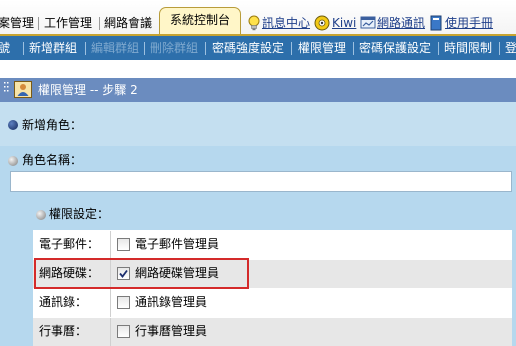 This screenshot has width=516, height=346. I want to click on page-title-bar: 權限管理 -- 步驟 2, so click(258, 90).